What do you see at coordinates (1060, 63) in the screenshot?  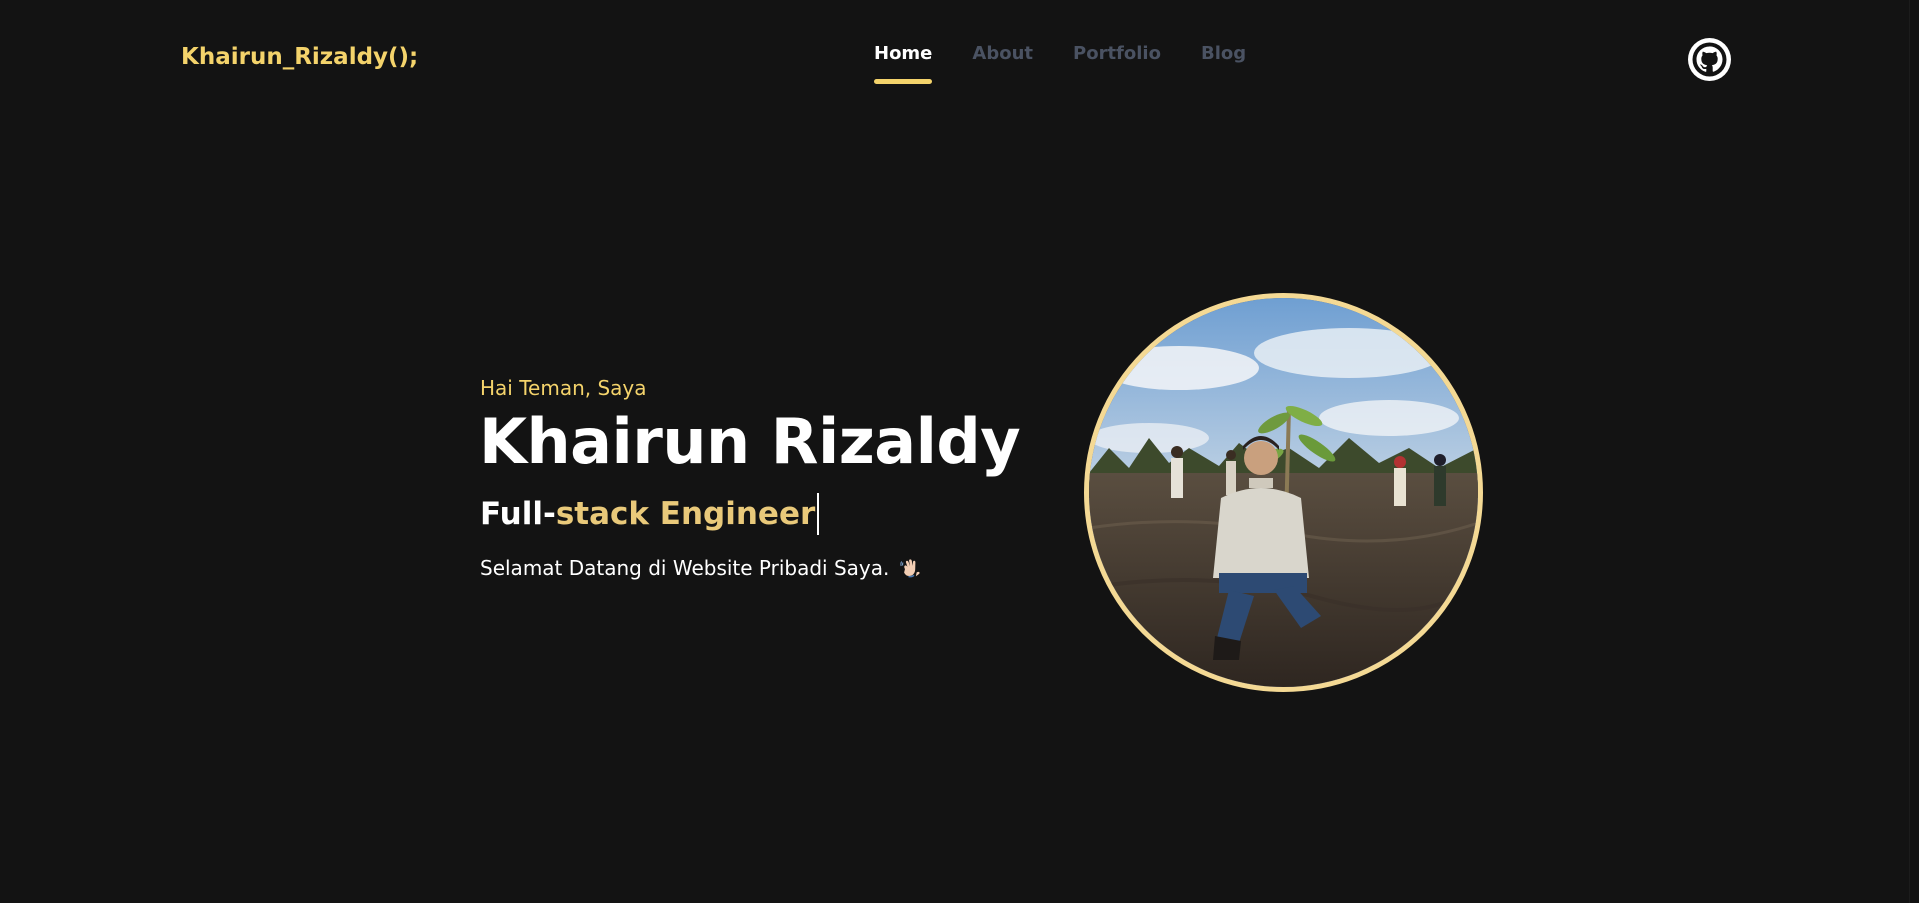 I see `main-nav: Home About Portfolio Blog` at bounding box center [1060, 63].